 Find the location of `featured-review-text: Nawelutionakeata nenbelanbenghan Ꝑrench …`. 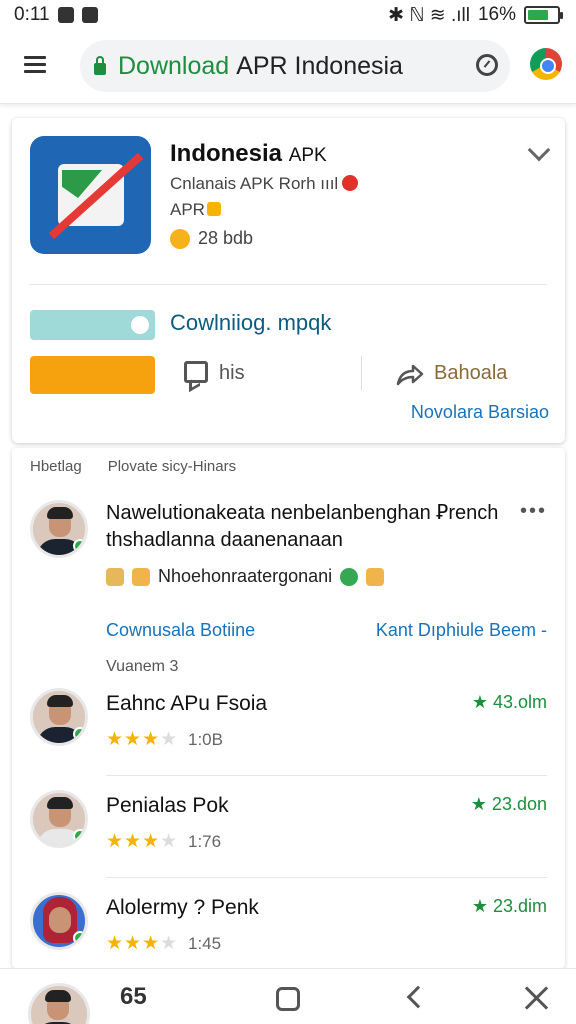

featured-review-text: Nawelutionakeata nenbelanbenghan Ꝑrench … is located at coordinates (302, 526).